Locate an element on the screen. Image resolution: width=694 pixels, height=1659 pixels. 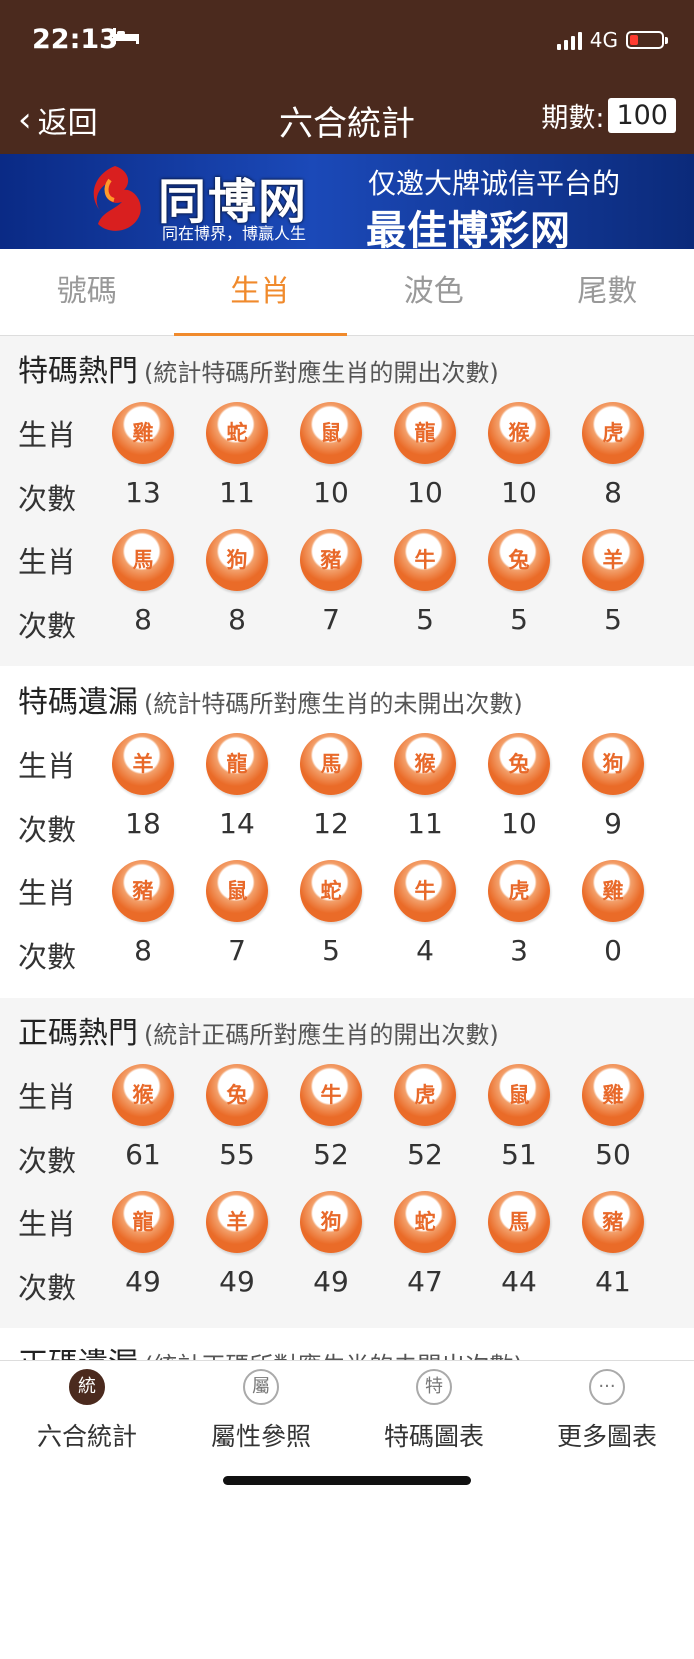
section-heading: 特碼遺漏 is located at coordinates (78, 702).